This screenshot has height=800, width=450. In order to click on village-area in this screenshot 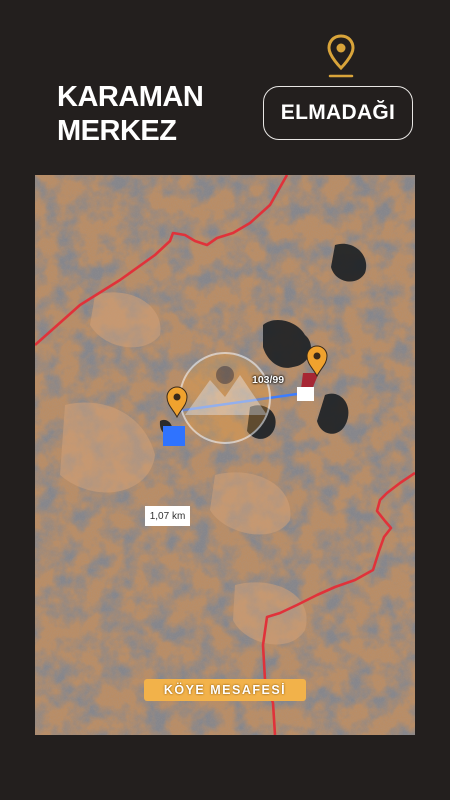, I will do `click(174, 436)`.